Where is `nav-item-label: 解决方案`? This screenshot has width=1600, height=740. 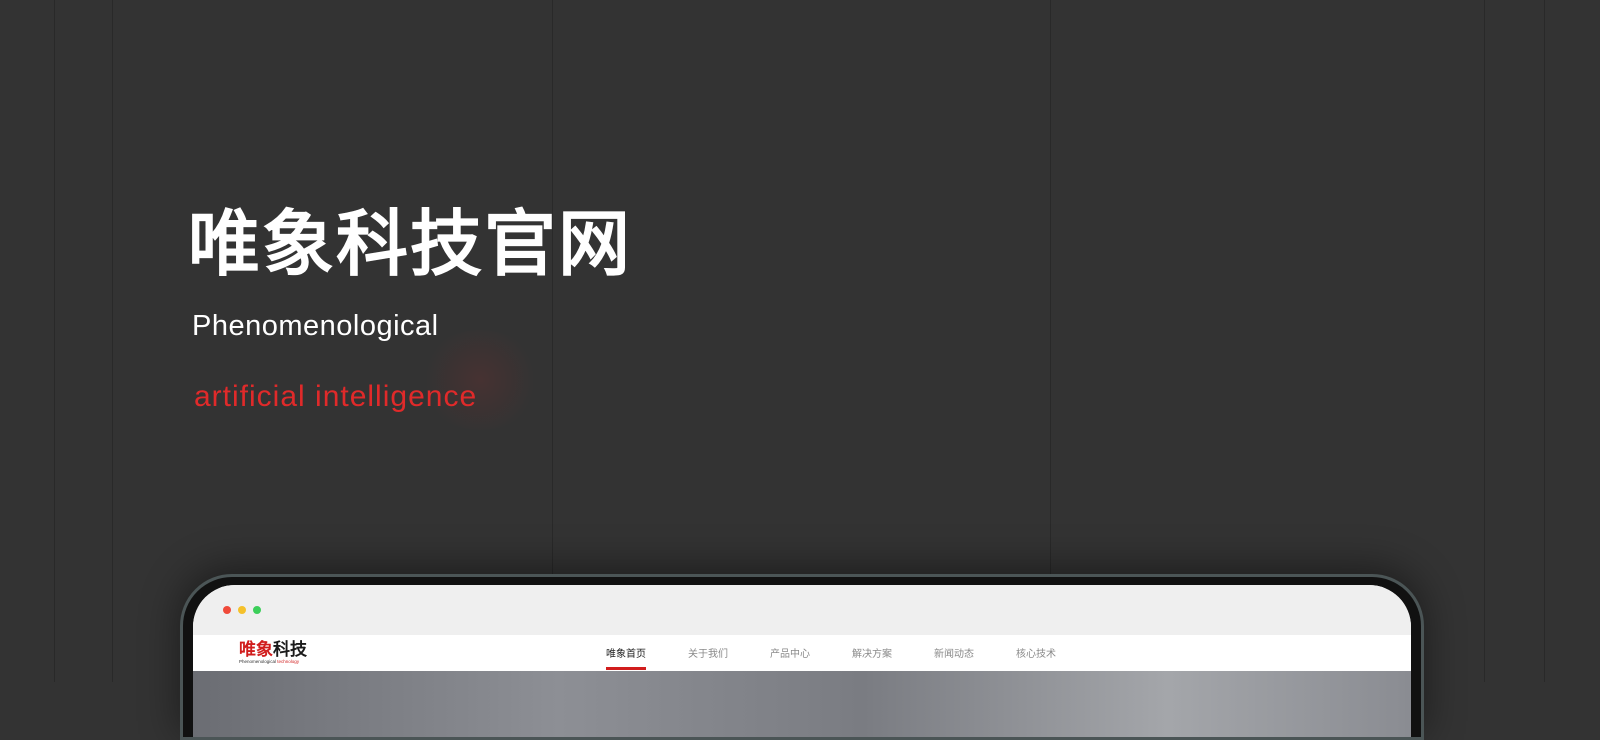 nav-item-label: 解决方案 is located at coordinates (872, 654).